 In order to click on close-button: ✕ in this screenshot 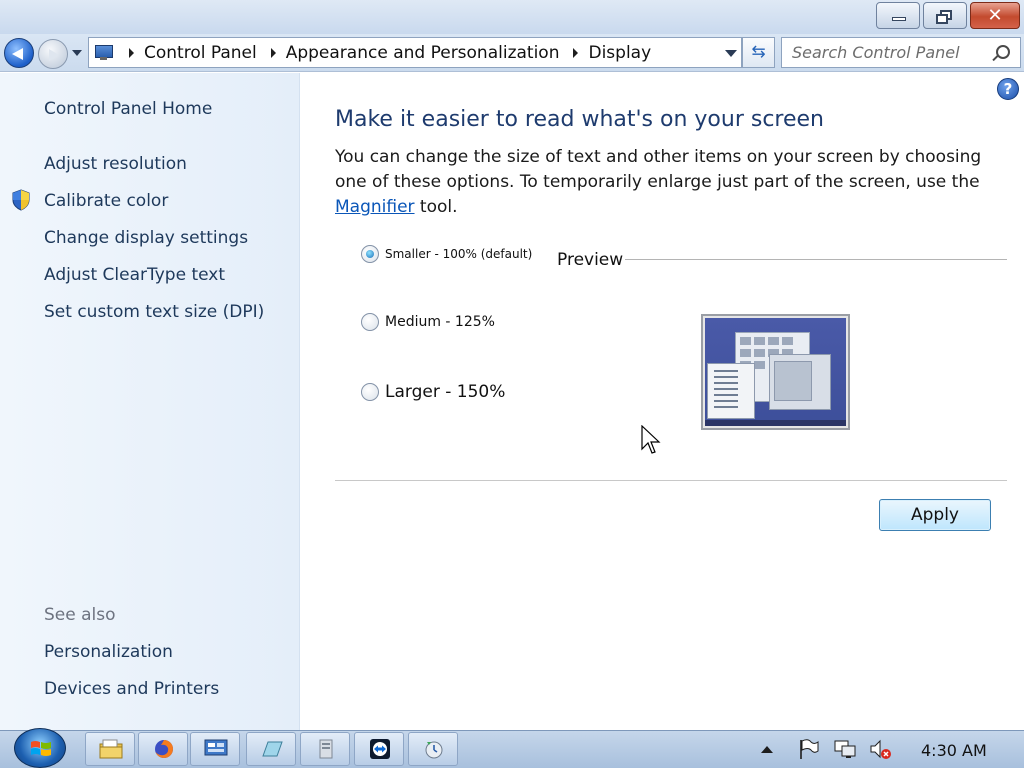, I will do `click(995, 15)`.